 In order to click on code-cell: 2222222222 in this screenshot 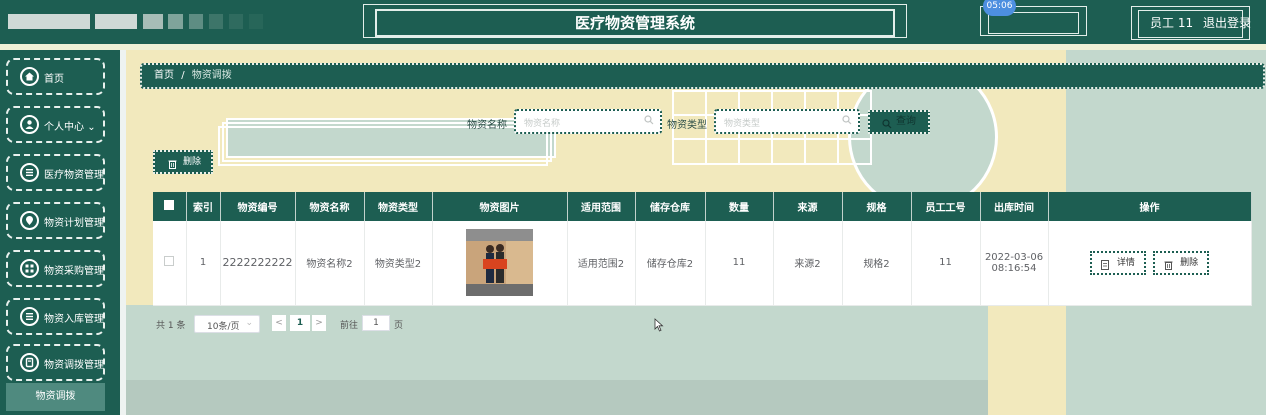, I will do `click(258, 263)`.